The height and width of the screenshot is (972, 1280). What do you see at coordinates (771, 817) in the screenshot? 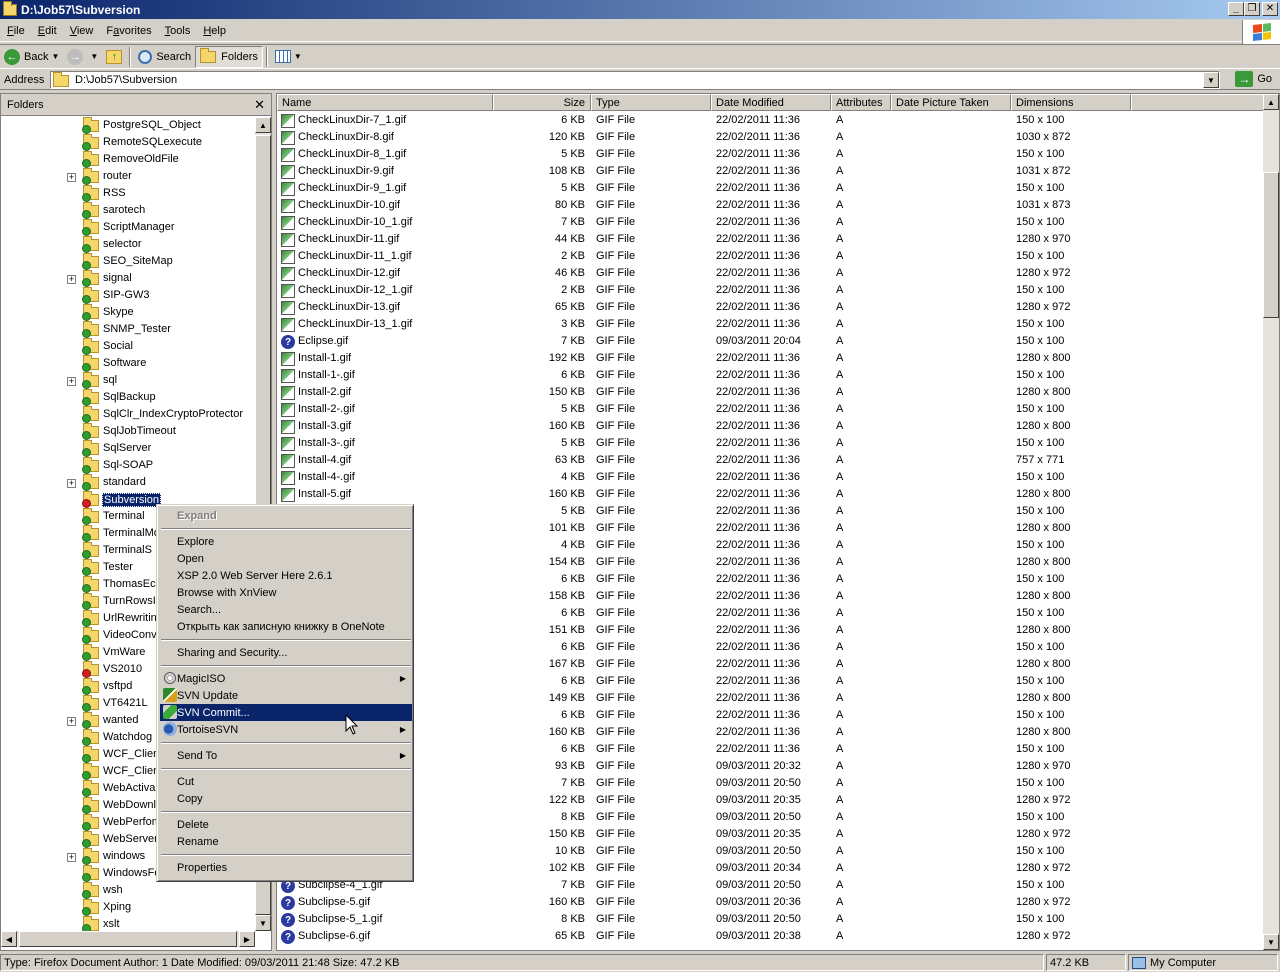
I see `file-row: 8 KB GIF File 09/03/2011 20:50 A 150 x 100` at bounding box center [771, 817].